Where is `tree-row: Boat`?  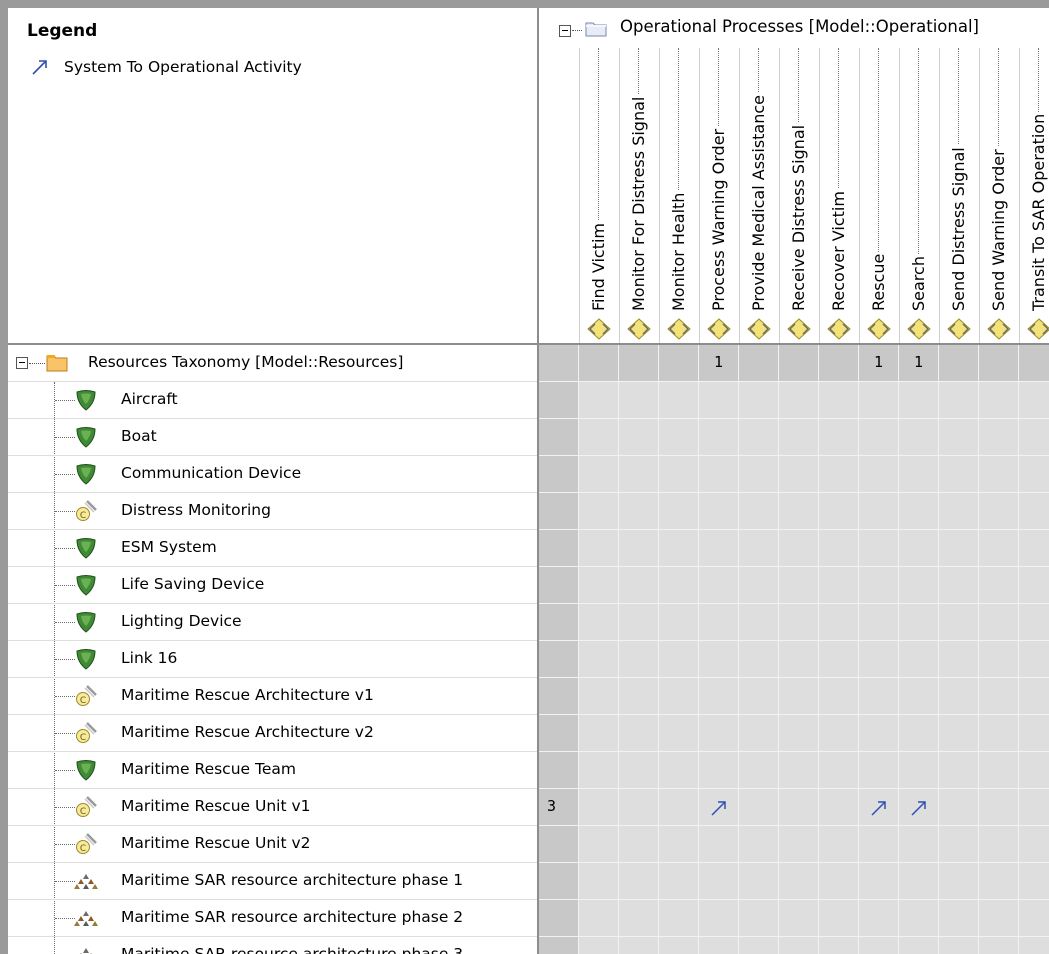 tree-row: Boat is located at coordinates (272, 437).